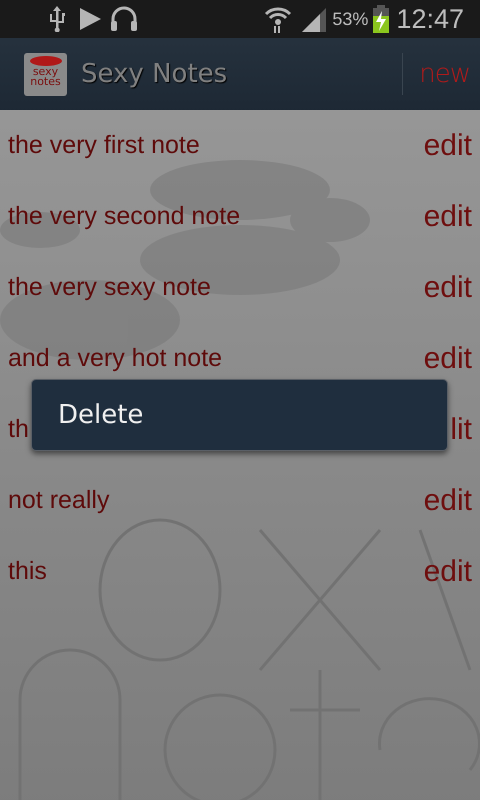 The width and height of the screenshot is (480, 800). What do you see at coordinates (154, 74) in the screenshot?
I see `app-title: Sexy Notes` at bounding box center [154, 74].